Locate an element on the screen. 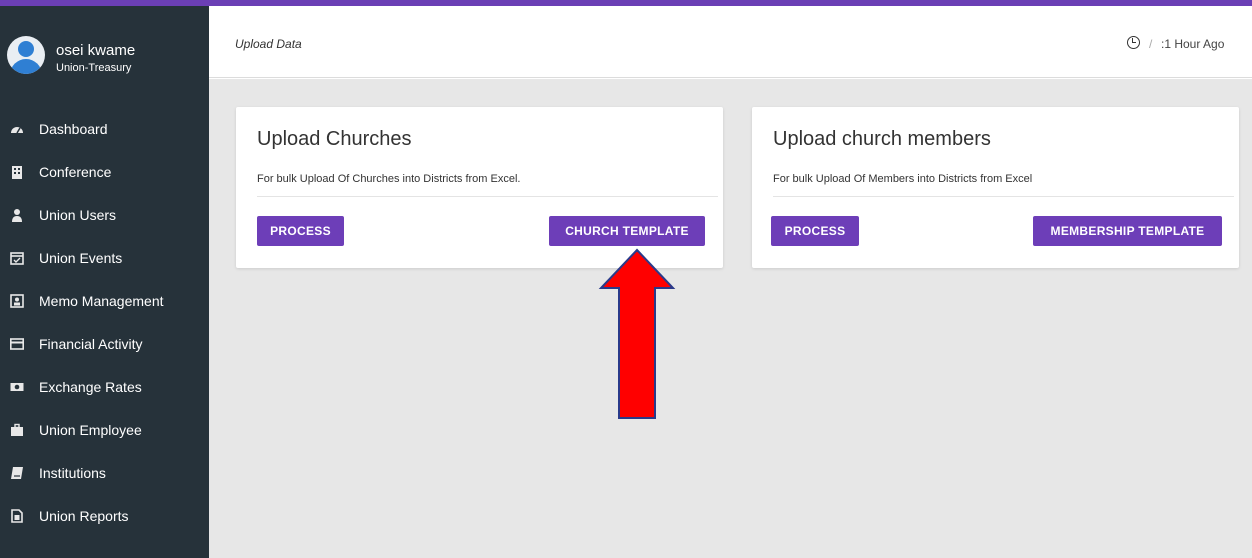 This screenshot has width=1252, height=558. sidebar-item-financial-activity: Financial Activity is located at coordinates (104, 344).